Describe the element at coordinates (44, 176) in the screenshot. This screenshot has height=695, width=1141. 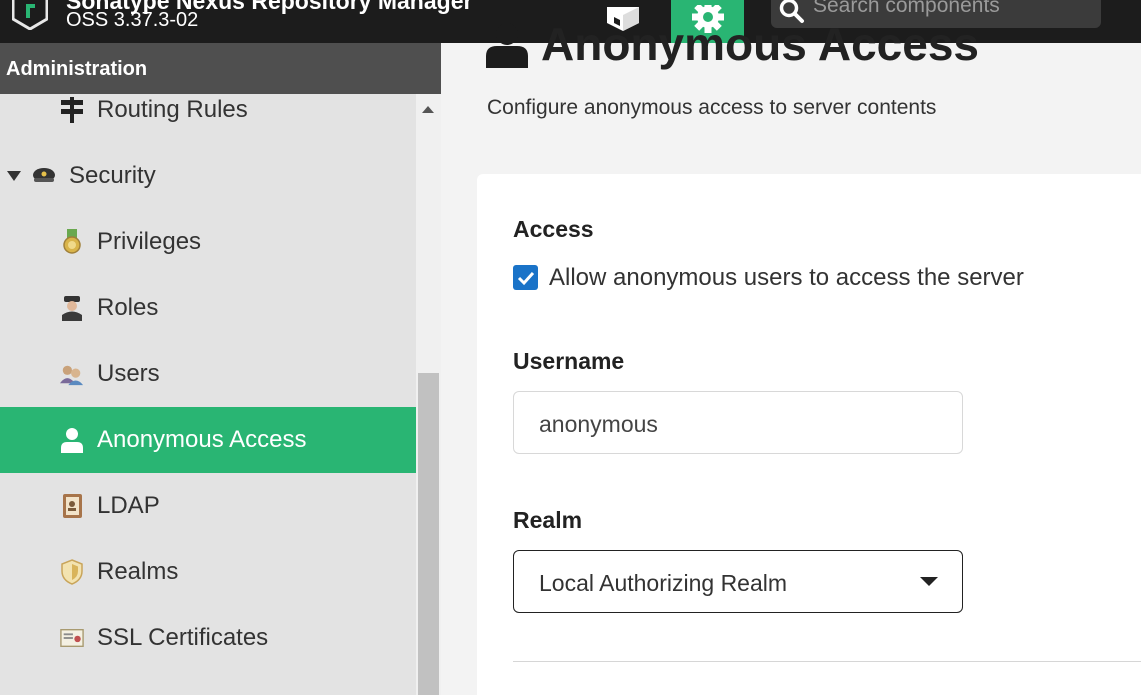
I see `police-cap-icon` at that location.